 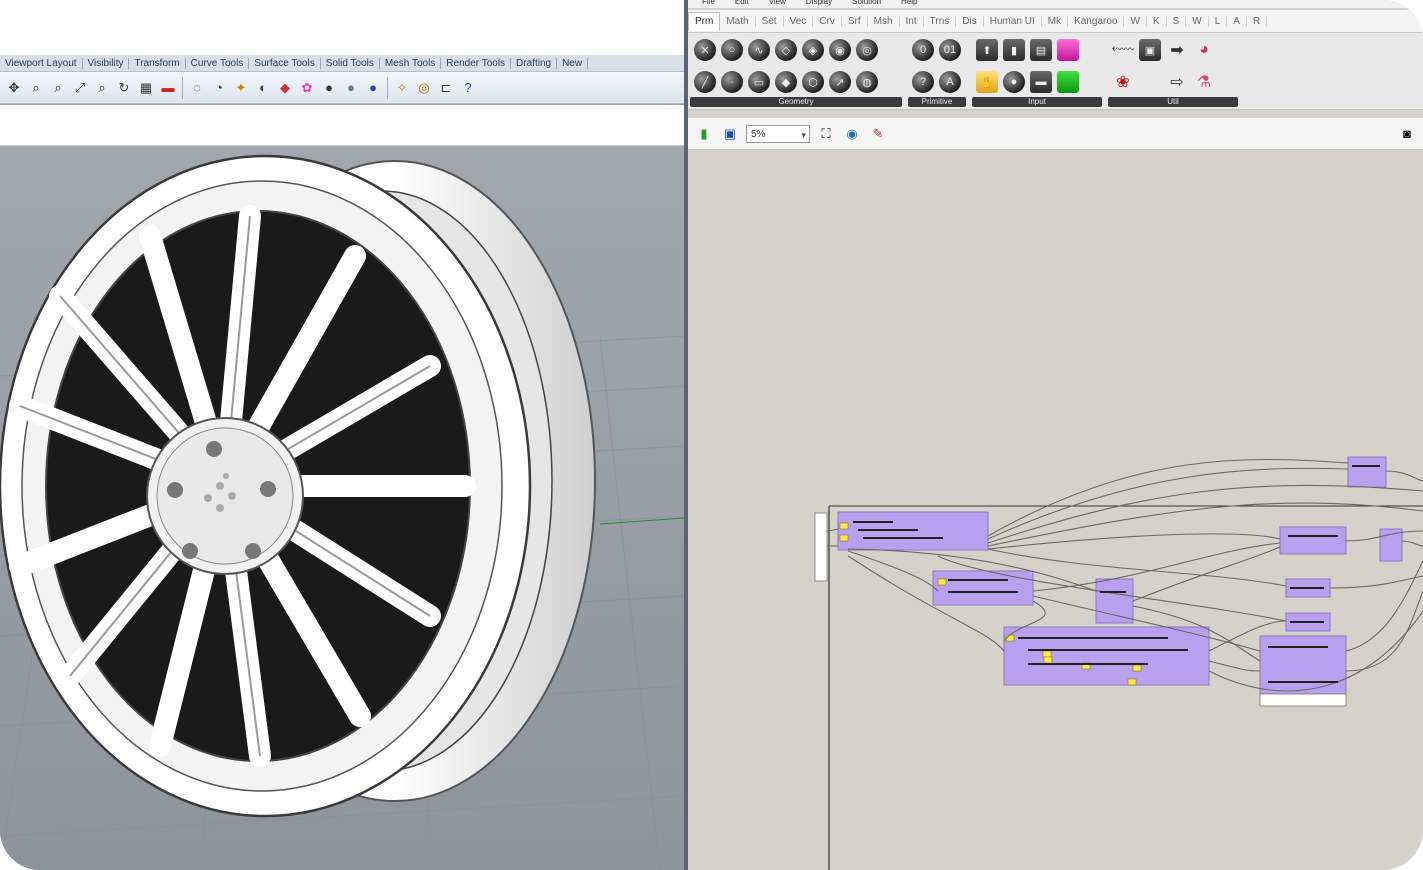 What do you see at coordinates (476, 63) in the screenshot?
I see `tab-render-tools: Render Tools` at bounding box center [476, 63].